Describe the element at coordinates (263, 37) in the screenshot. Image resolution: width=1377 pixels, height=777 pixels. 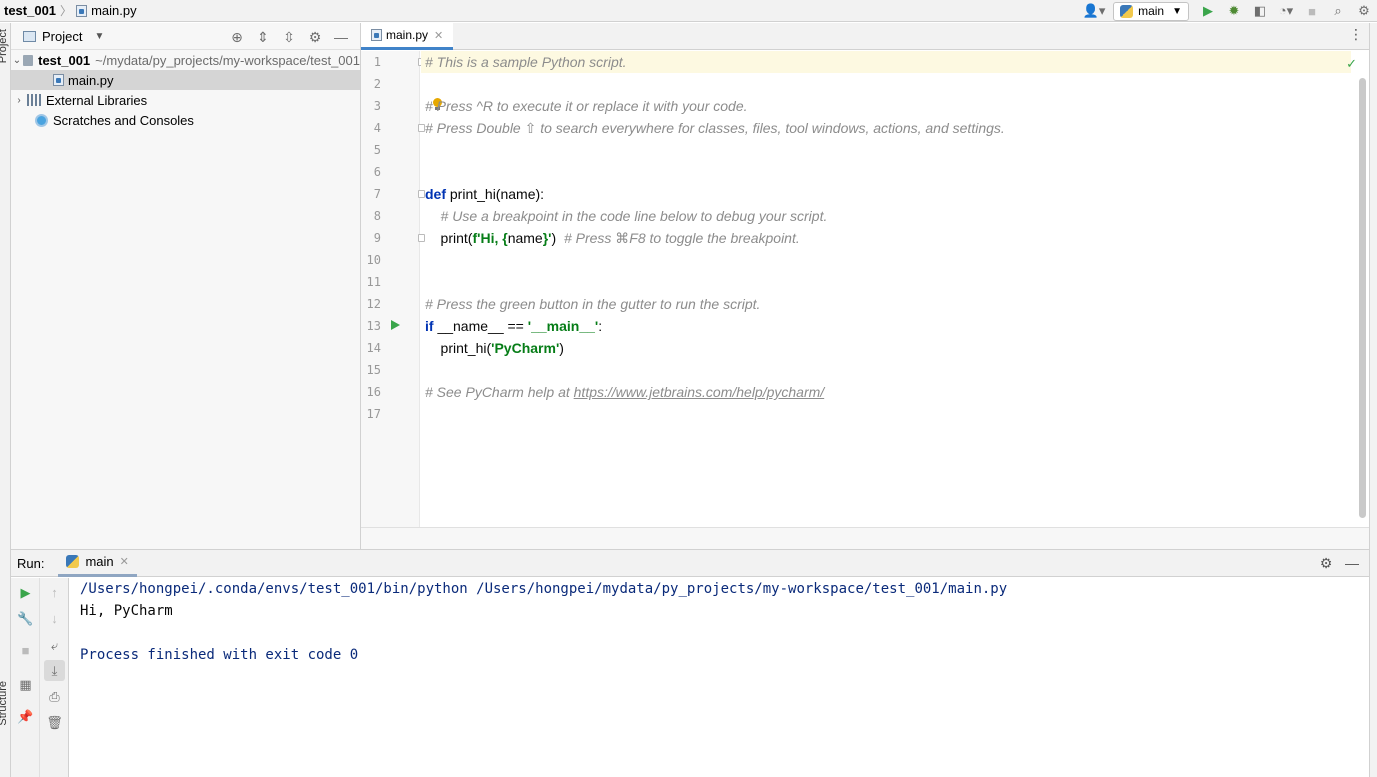
I see `expand-all-icon: ⇕` at that location.